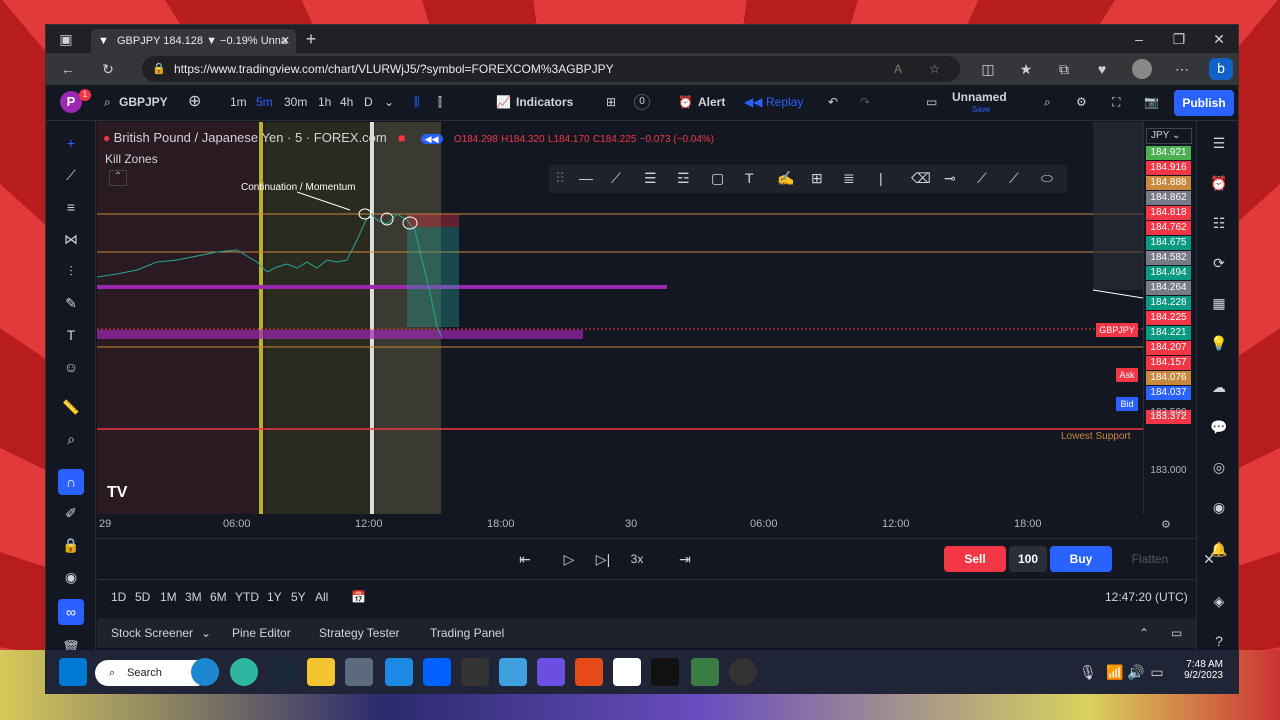 This screenshot has width=1280, height=720. Describe the element at coordinates (1176, 633) in the screenshot. I see `maximize-panel-icon: ▭` at that location.